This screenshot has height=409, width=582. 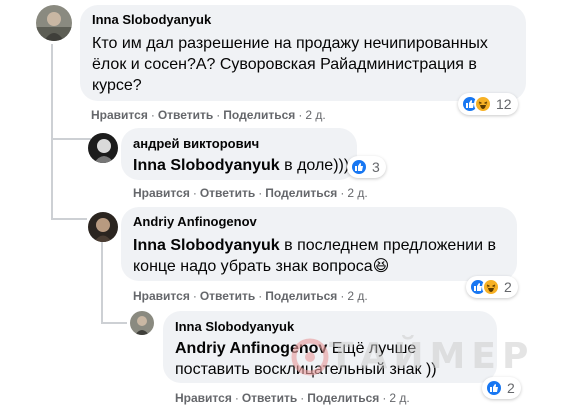 What do you see at coordinates (196, 143) in the screenshot?
I see `comment-author: андрей викторович` at bounding box center [196, 143].